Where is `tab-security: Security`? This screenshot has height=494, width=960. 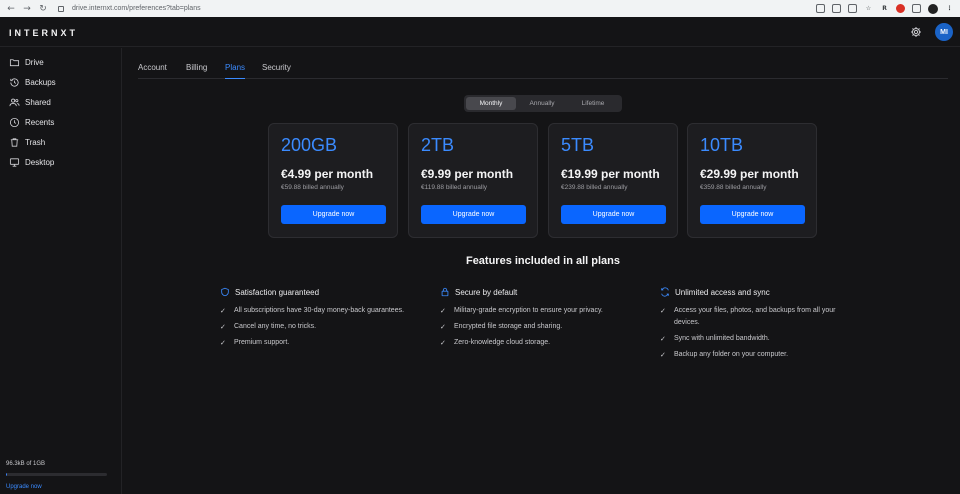 tab-security: Security is located at coordinates (276, 71).